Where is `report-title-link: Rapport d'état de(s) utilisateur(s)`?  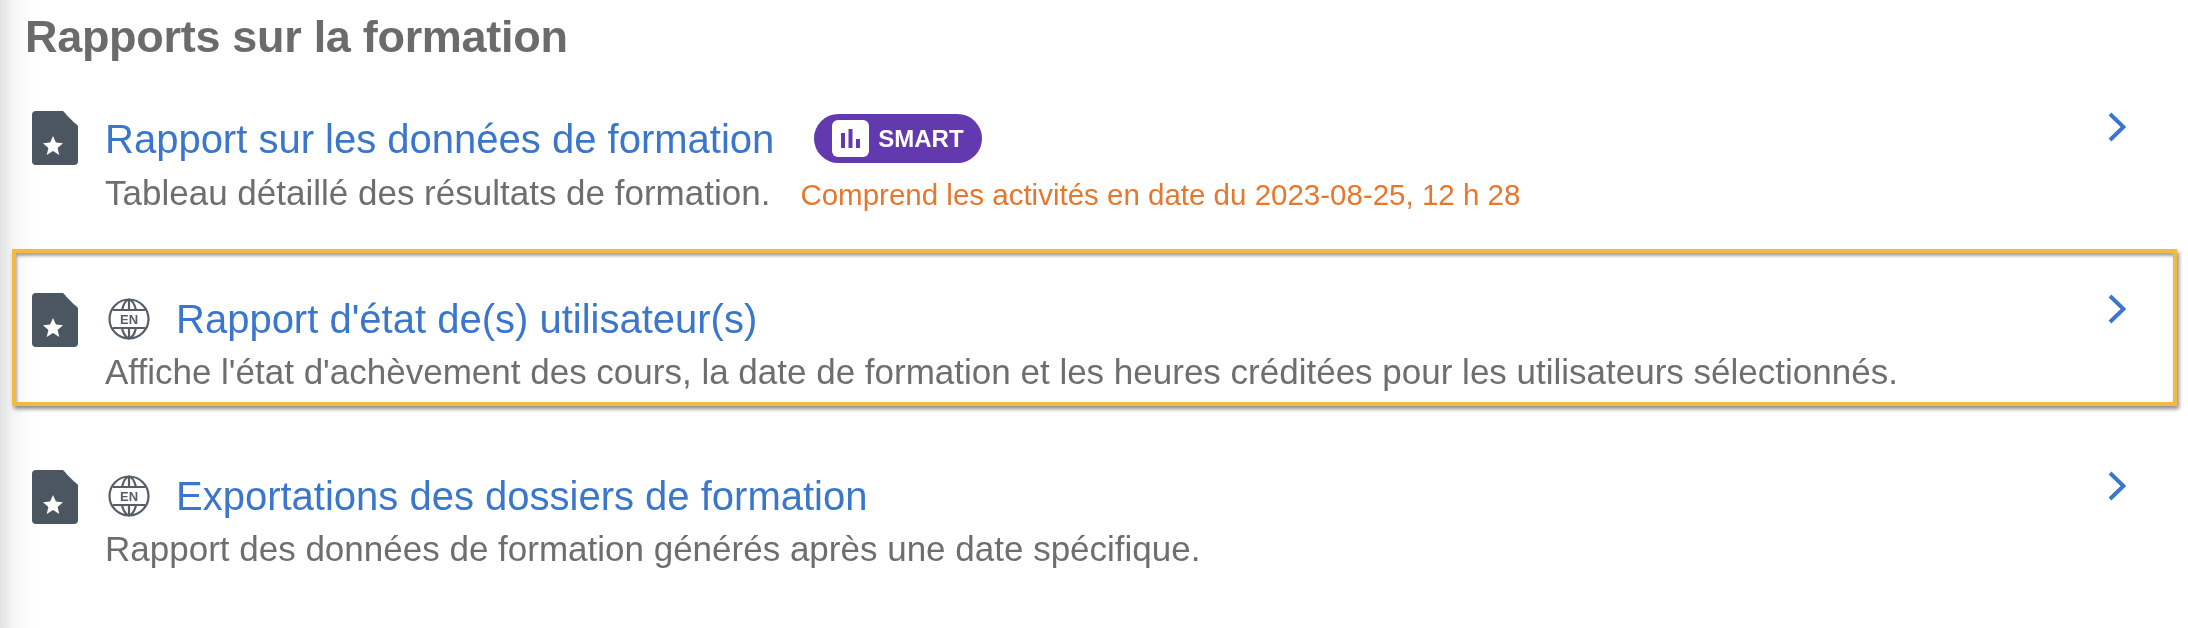 report-title-link: Rapport d'état de(s) utilisateur(s) is located at coordinates (467, 319).